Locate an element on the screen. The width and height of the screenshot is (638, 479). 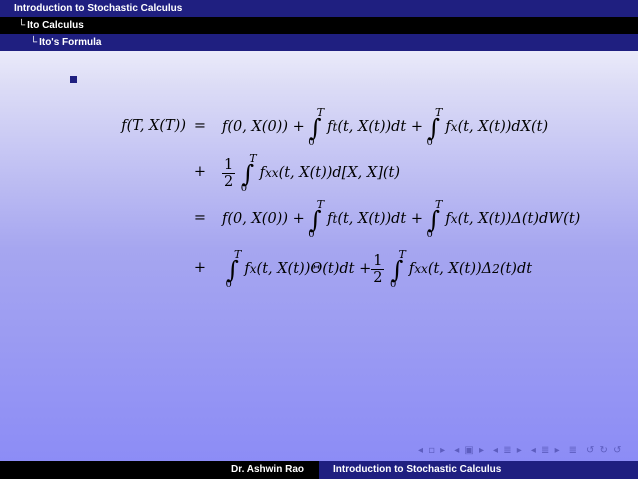
bullet-square-icon is located at coordinates (73, 79).